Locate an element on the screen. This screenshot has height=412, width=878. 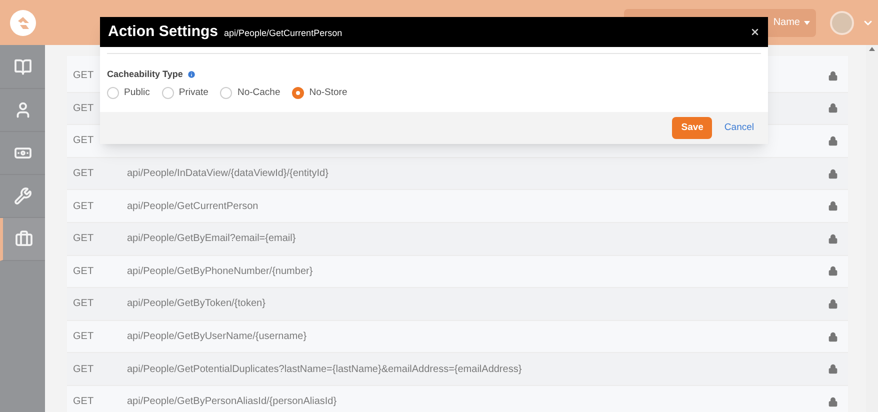
sidebar-item is located at coordinates (22, 239).